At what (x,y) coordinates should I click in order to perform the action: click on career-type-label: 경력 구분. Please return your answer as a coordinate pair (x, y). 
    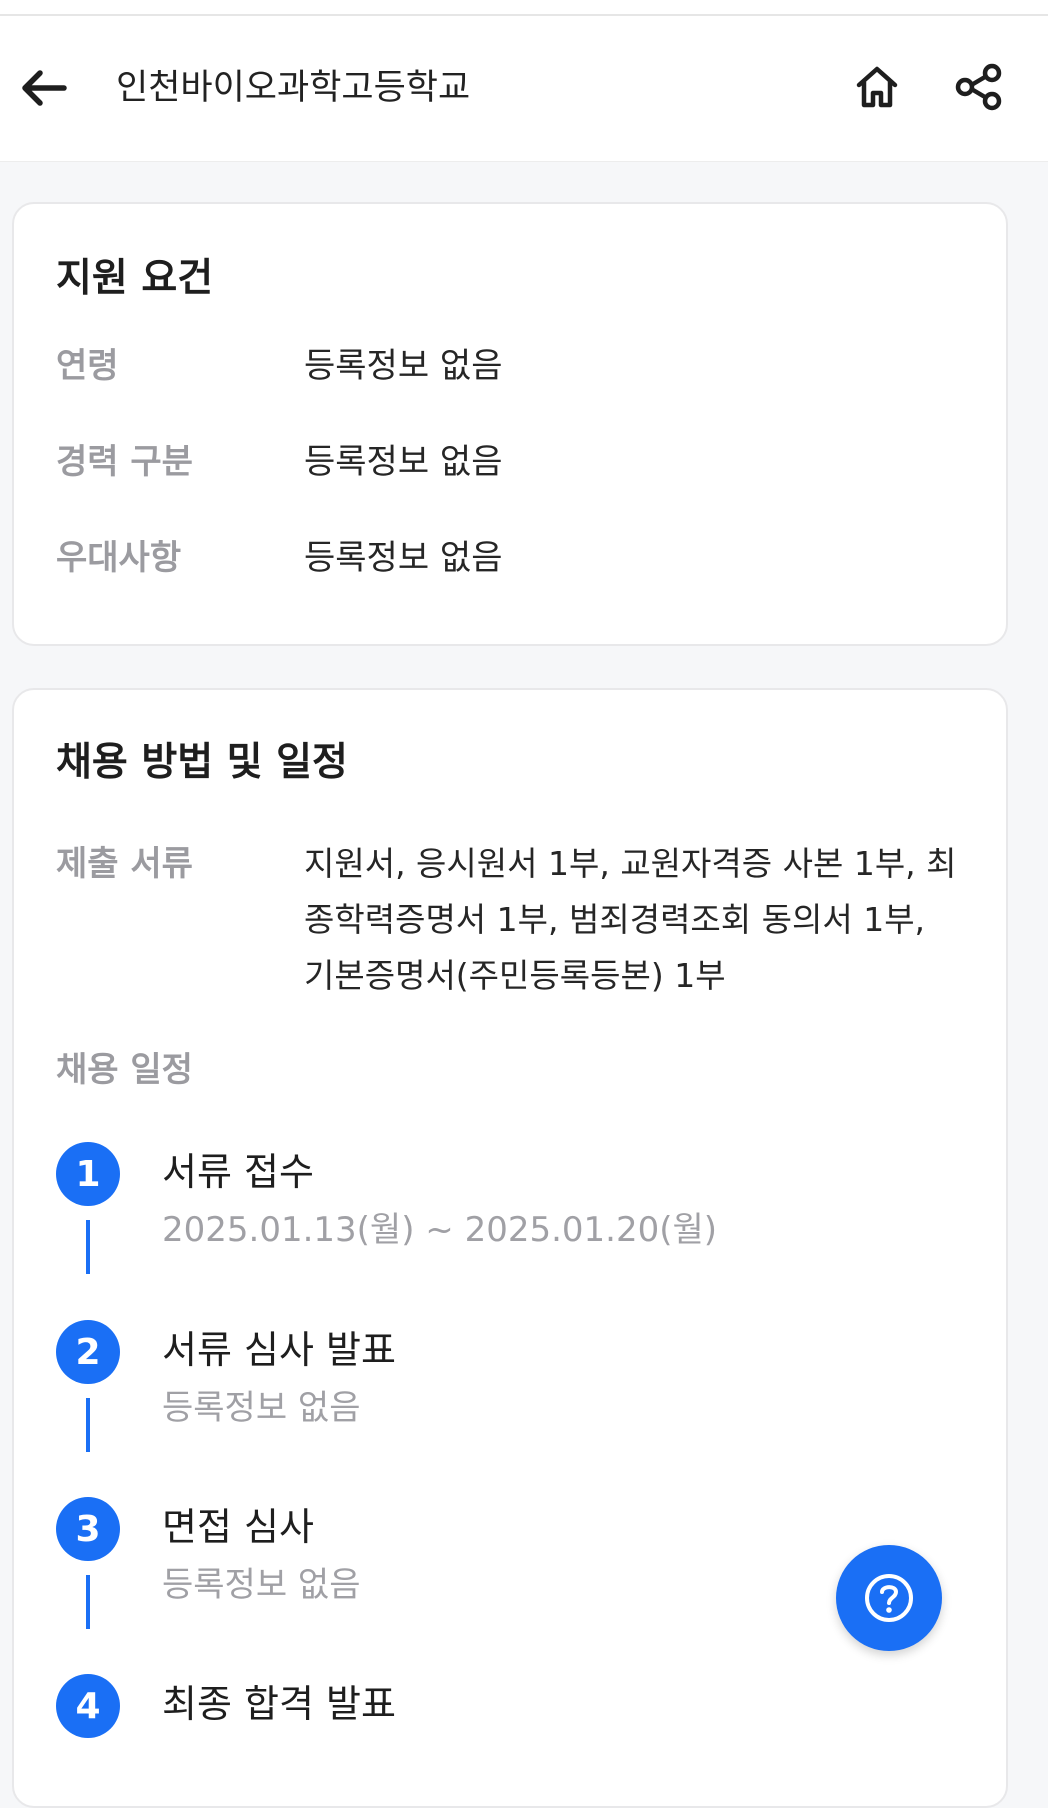
    Looking at the image, I should click on (124, 462).